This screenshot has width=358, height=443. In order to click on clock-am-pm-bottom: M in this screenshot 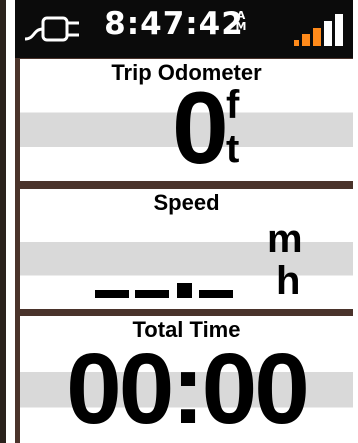, I will do `click(241, 26)`.